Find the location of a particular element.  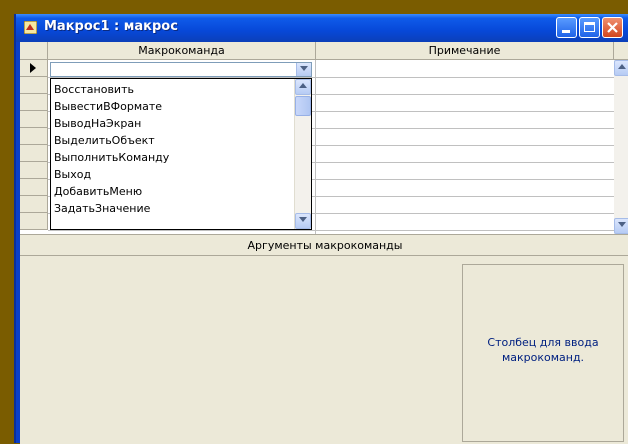

maximize-icon is located at coordinates (589, 27).